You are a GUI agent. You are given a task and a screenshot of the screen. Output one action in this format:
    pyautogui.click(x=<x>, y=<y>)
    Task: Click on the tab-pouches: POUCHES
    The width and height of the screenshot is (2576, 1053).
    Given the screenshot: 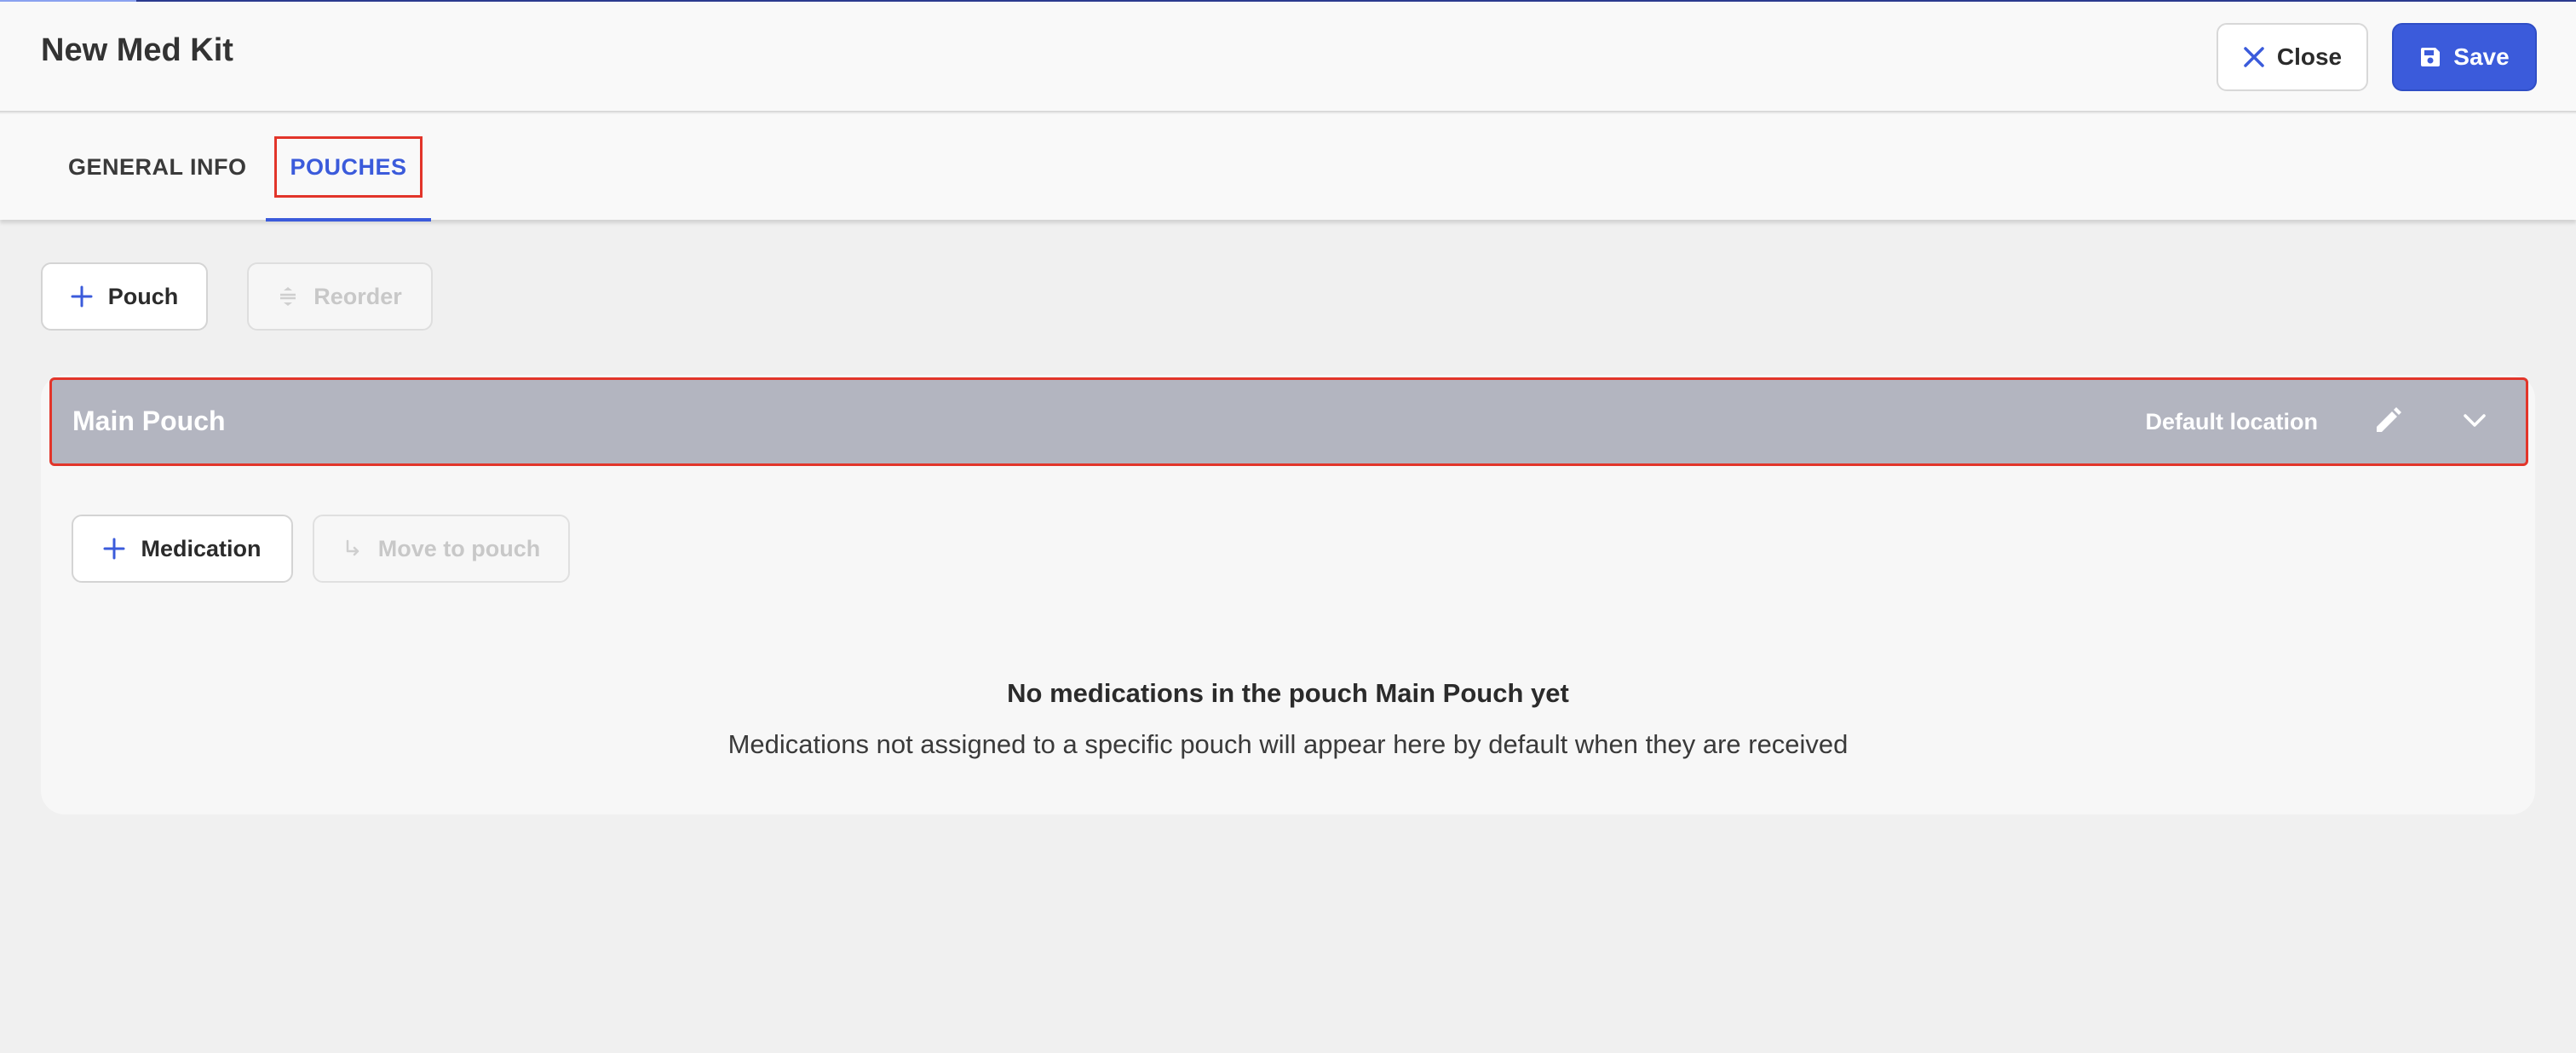 What is the action you would take?
    pyautogui.click(x=348, y=168)
    